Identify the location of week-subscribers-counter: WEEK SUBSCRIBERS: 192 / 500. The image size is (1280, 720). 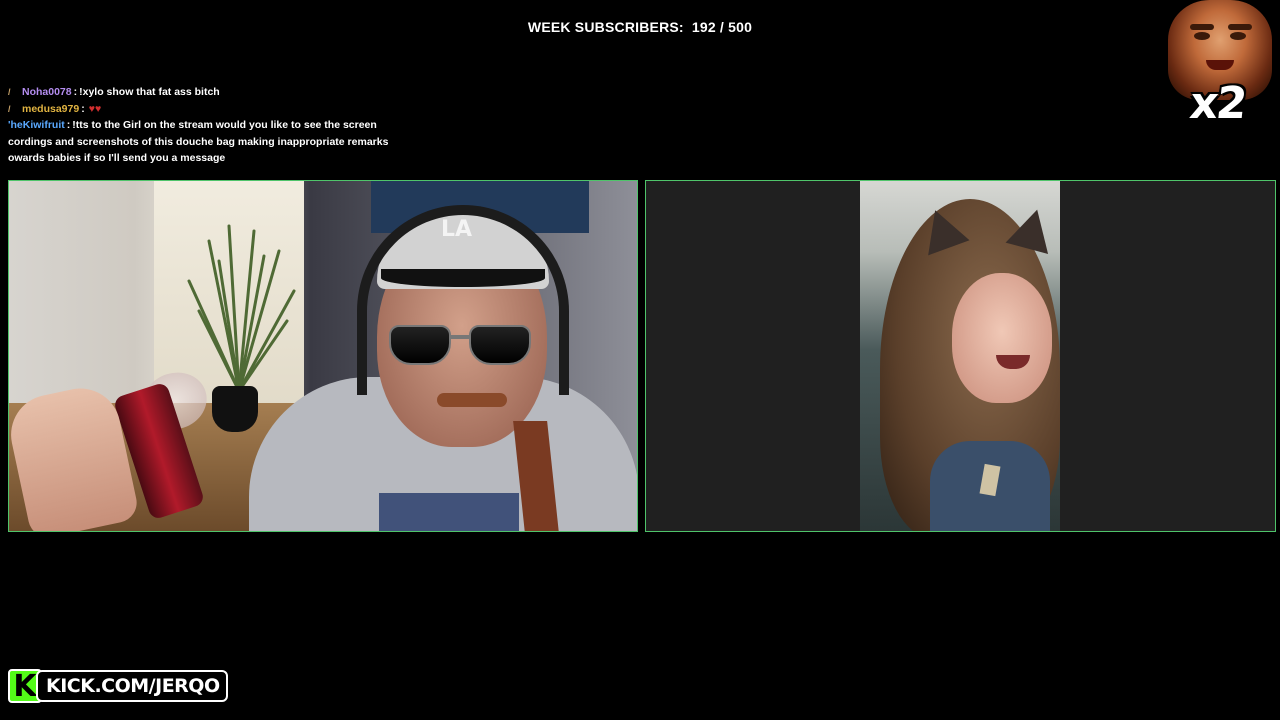
(640, 27).